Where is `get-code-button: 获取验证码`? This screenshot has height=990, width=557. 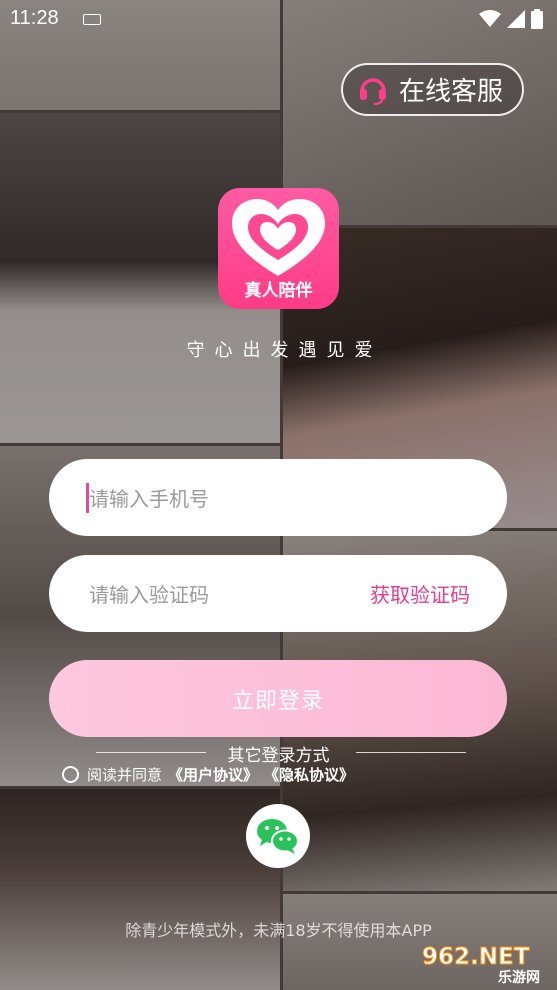
get-code-button: 获取验证码 is located at coordinates (420, 593).